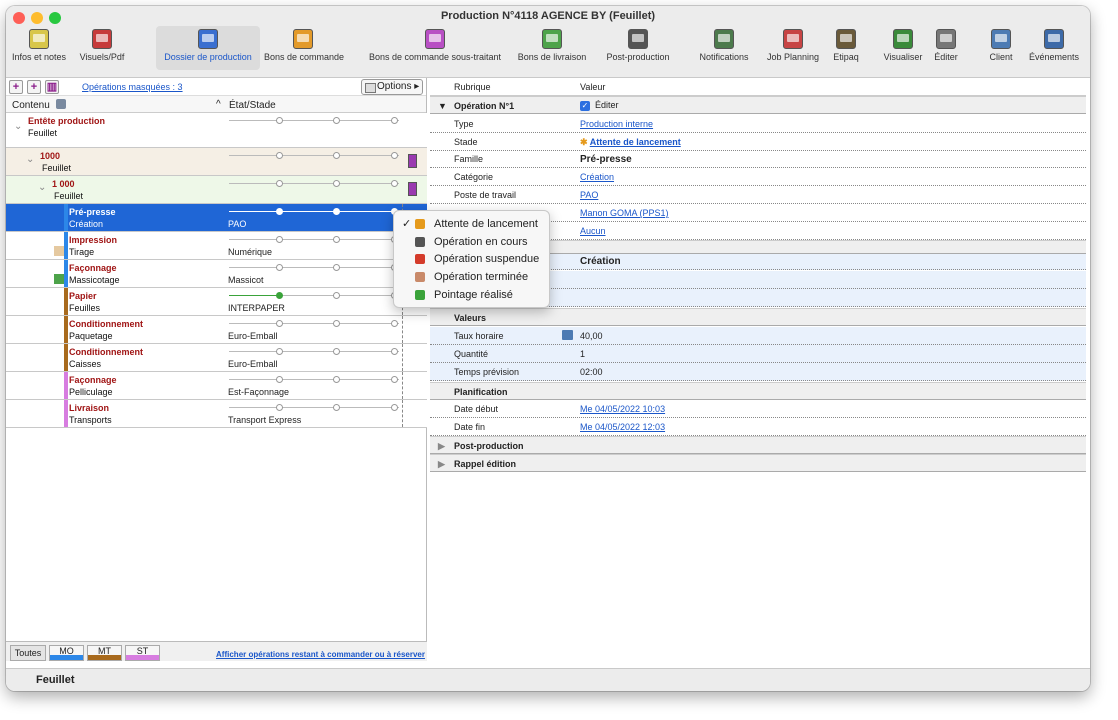 The image size is (1118, 720). Describe the element at coordinates (485, 464) in the screenshot. I see `rappel-edition-title: Rappel édition` at that location.